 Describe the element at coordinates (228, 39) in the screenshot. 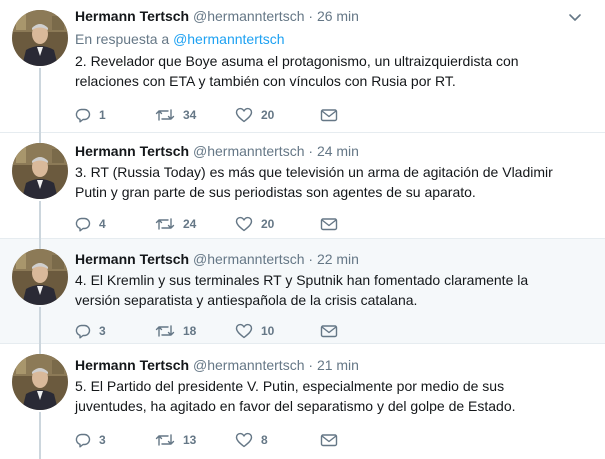

I see `reply-handle-link: @hermanntertsch` at that location.